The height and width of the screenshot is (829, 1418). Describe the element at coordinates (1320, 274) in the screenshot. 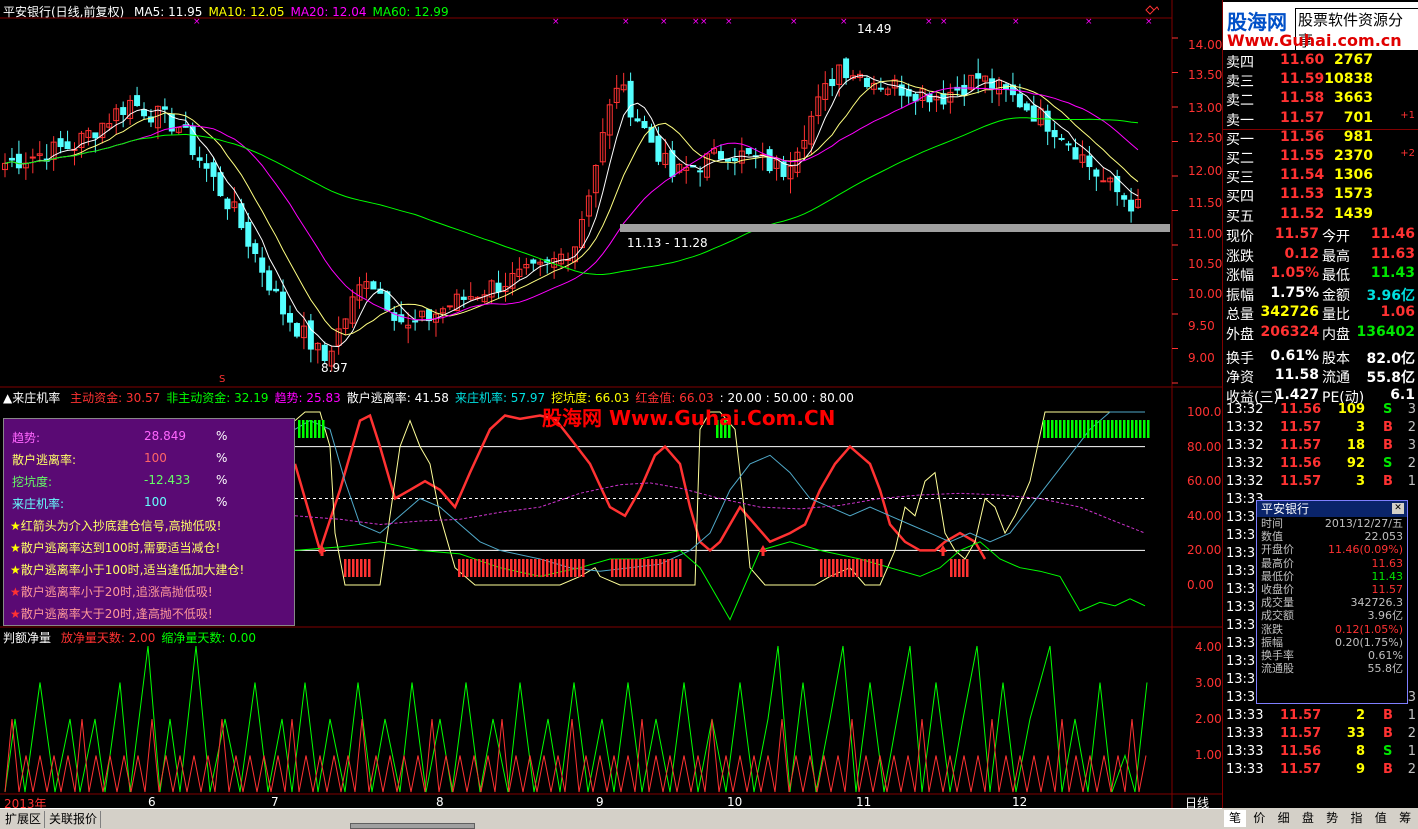

I see `quote-row: 涨幅 1.05% 最低 11.43` at that location.